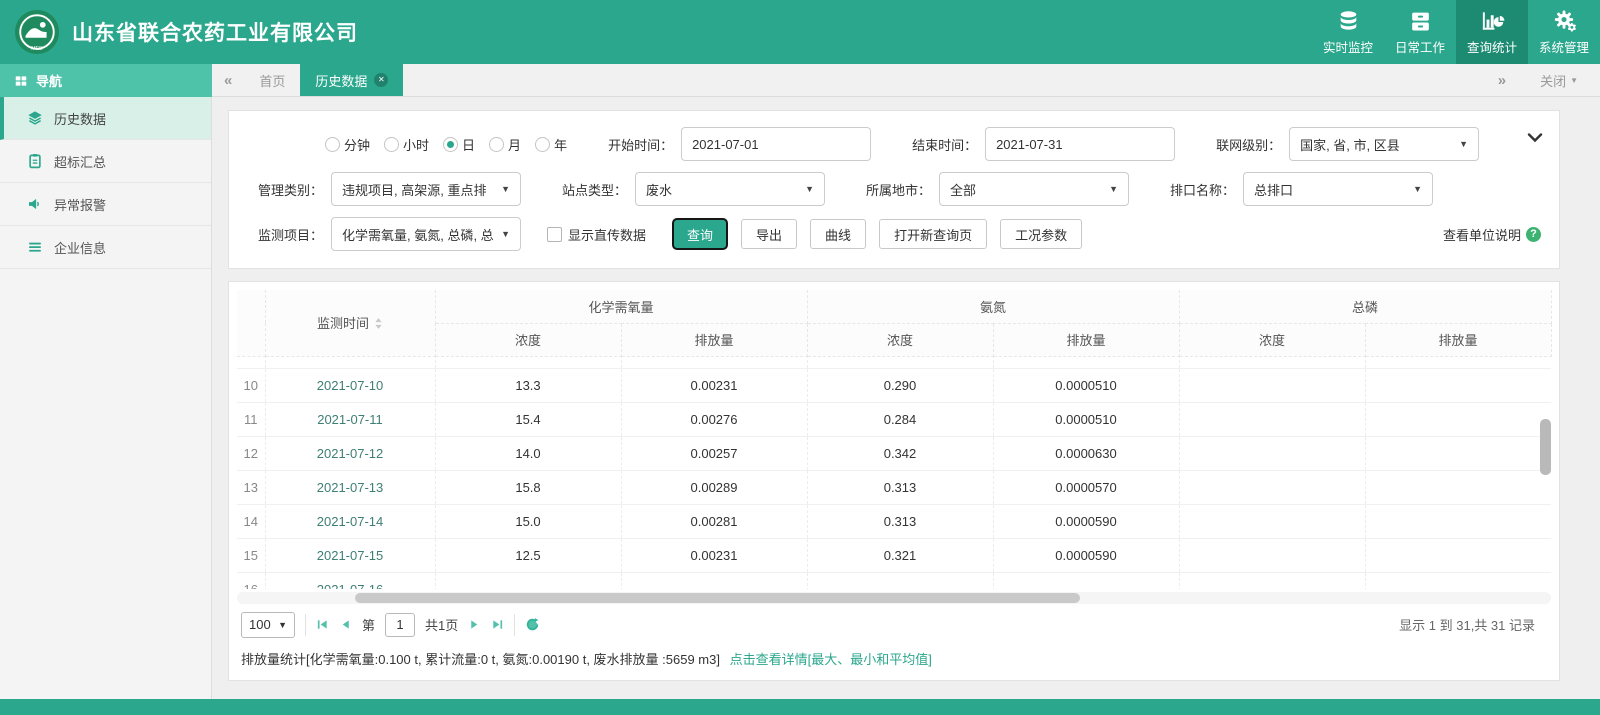 The width and height of the screenshot is (1600, 715). What do you see at coordinates (260, 624) in the screenshot?
I see `page-size-value: 100` at bounding box center [260, 624].